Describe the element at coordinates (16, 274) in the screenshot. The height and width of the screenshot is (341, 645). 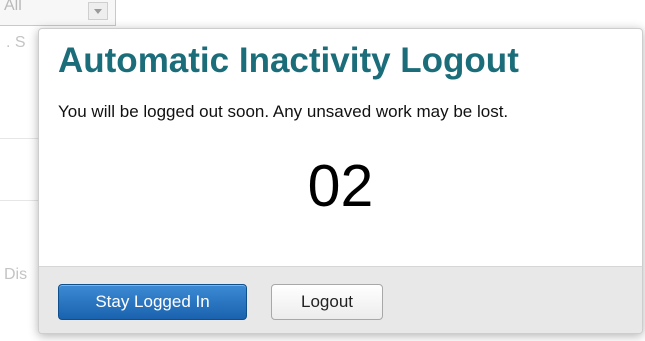
I see `background-label-fragment: Dis` at that location.